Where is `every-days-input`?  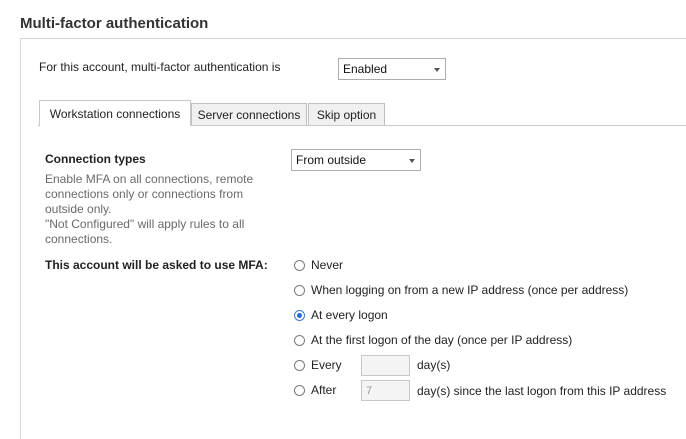
every-days-input is located at coordinates (385, 365).